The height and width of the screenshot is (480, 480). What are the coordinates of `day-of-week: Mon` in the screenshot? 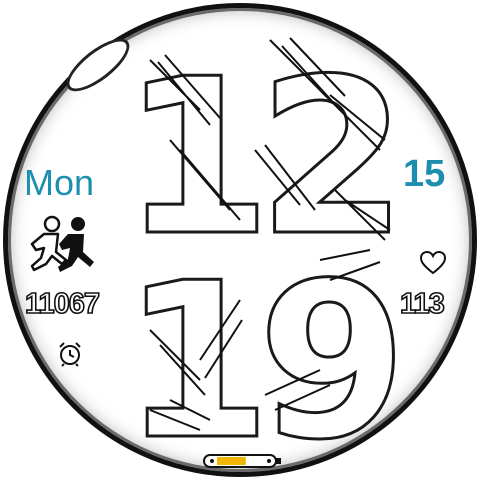 It's located at (59, 182).